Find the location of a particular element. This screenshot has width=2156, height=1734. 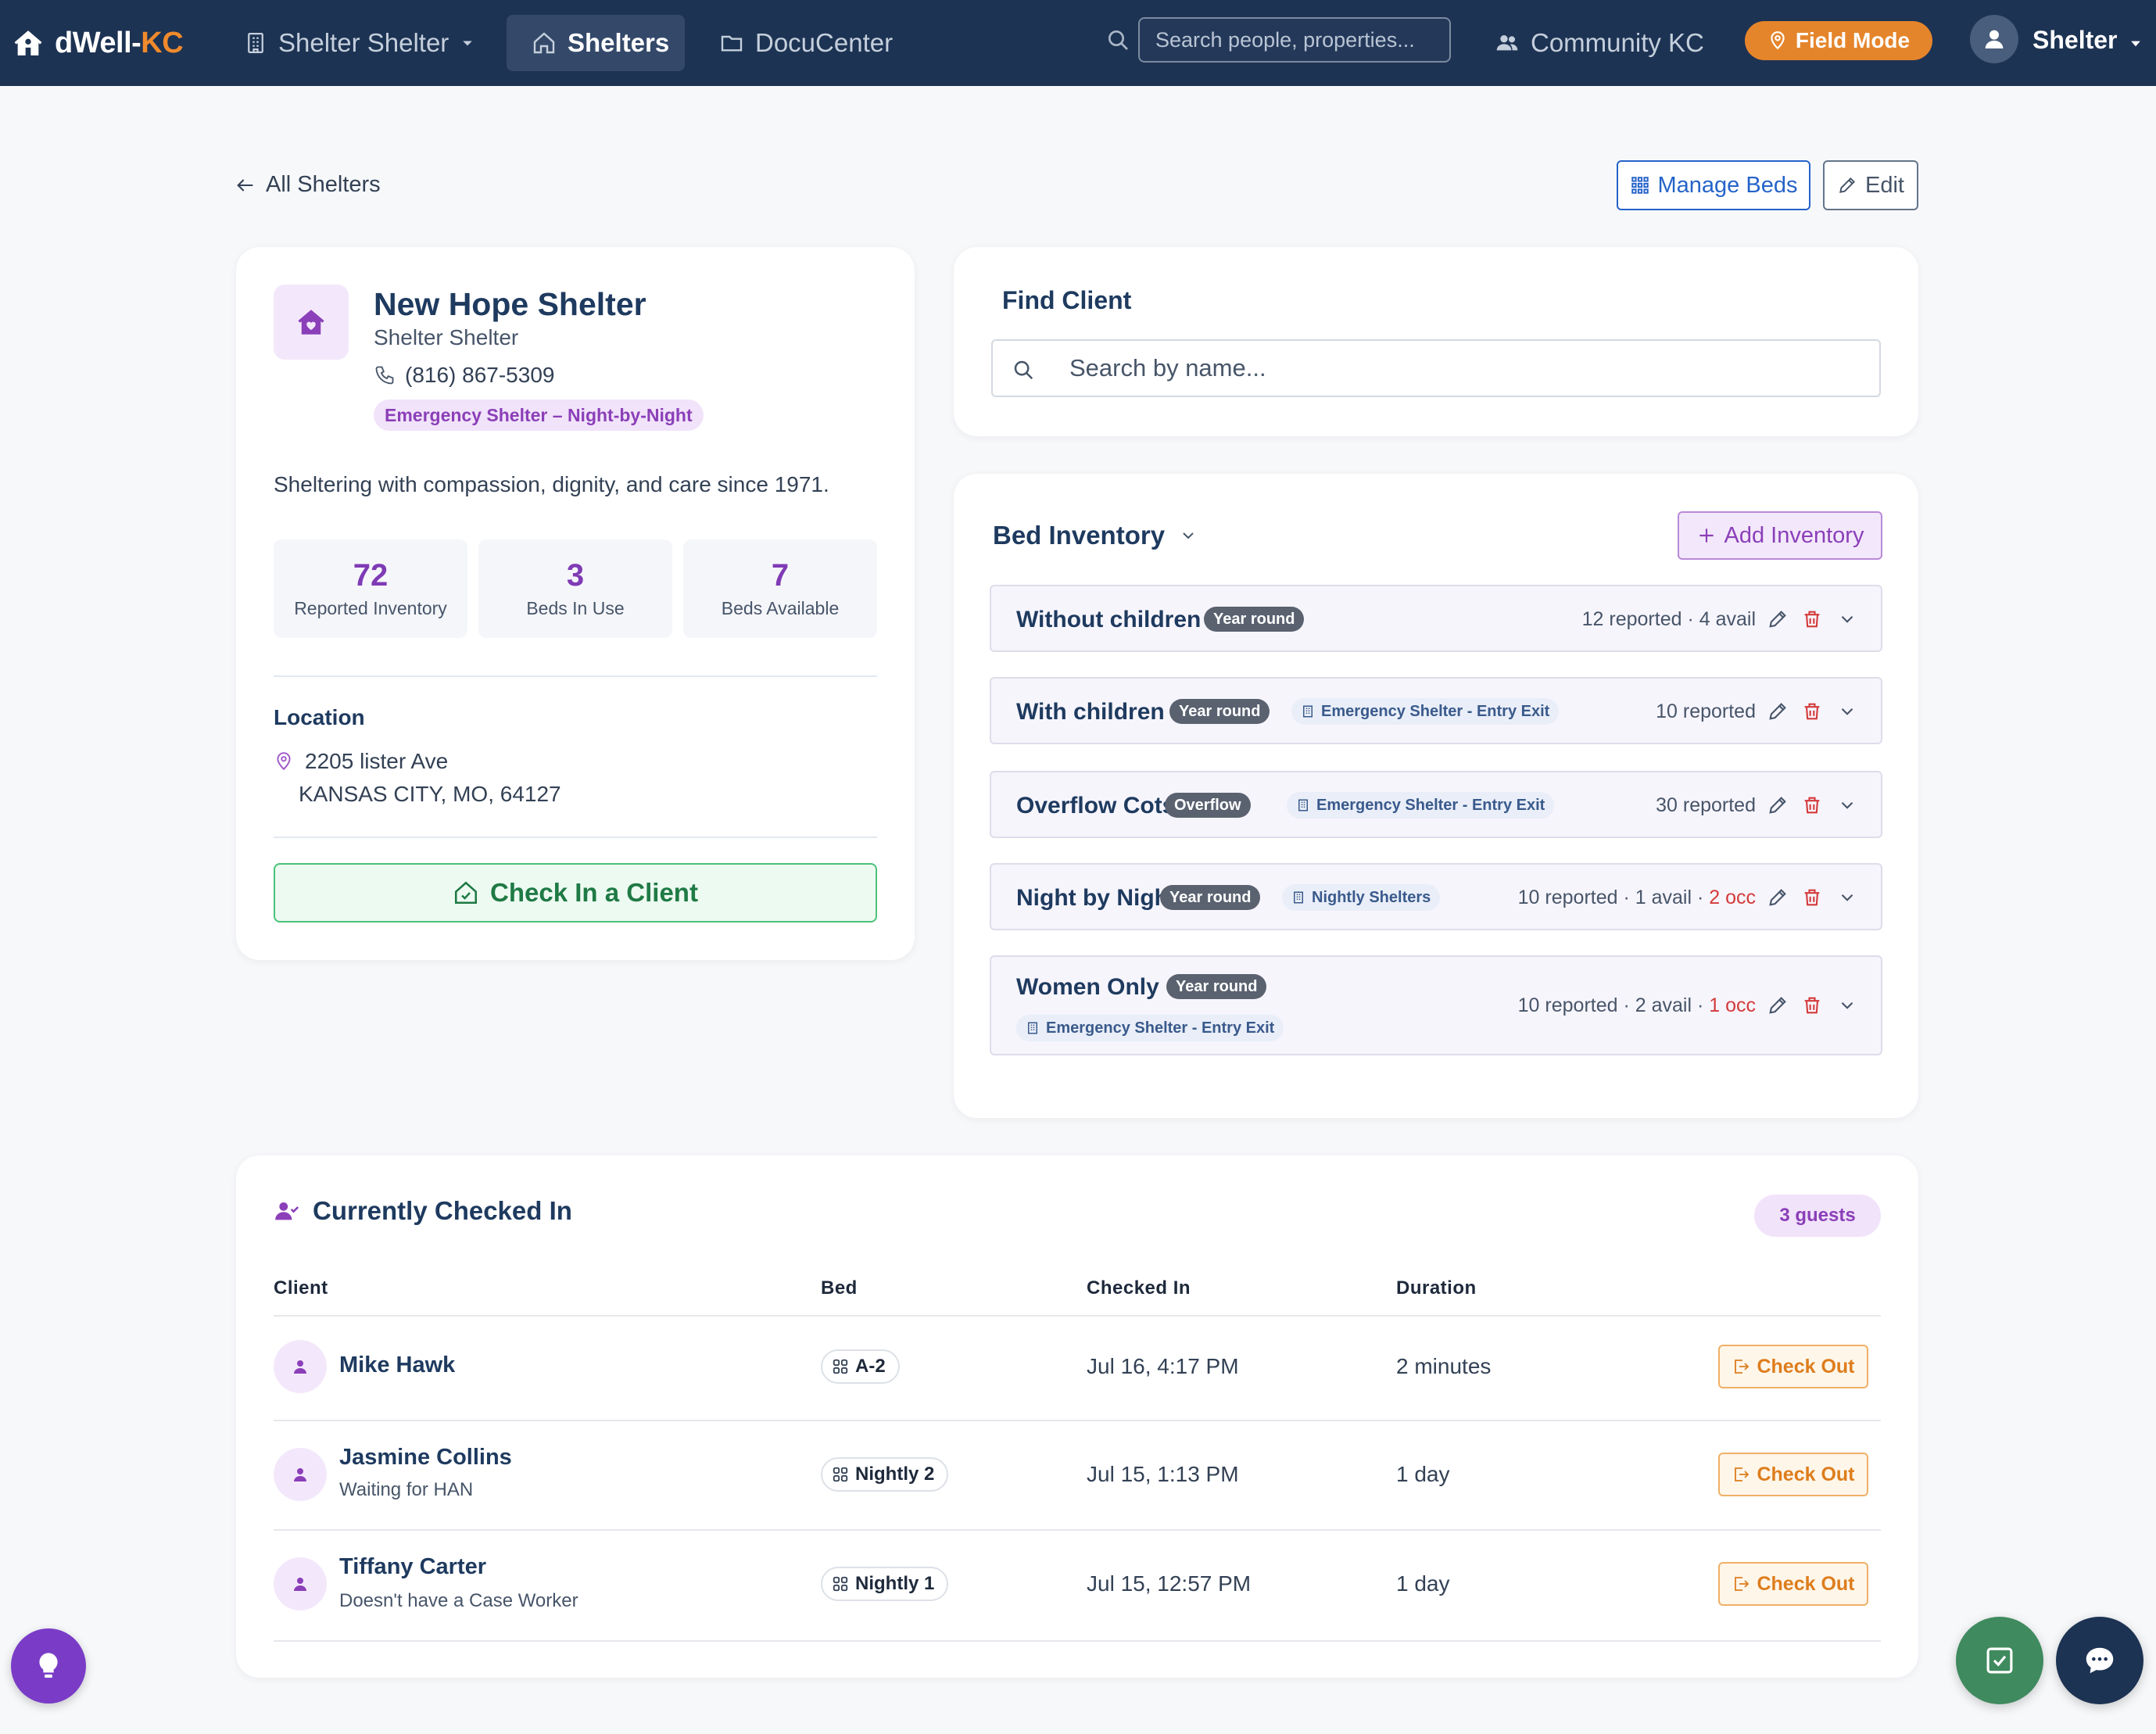

bed-inventory-toggle: Bed Inventory is located at coordinates (1095, 535).